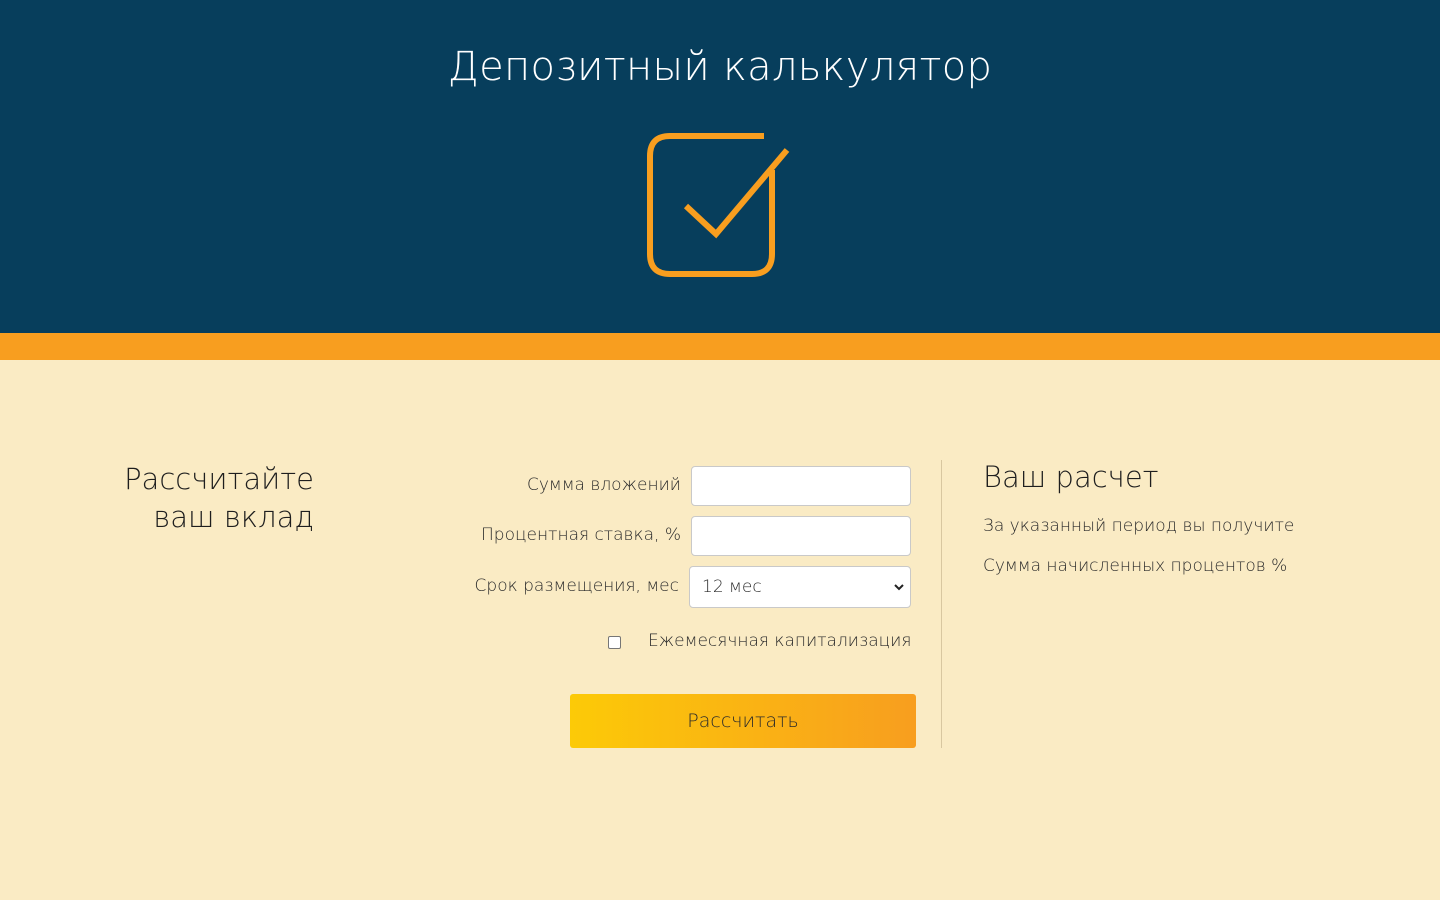 This screenshot has height=900, width=1440. I want to click on result-total-line: За указанный период вы получите, so click(1139, 526).